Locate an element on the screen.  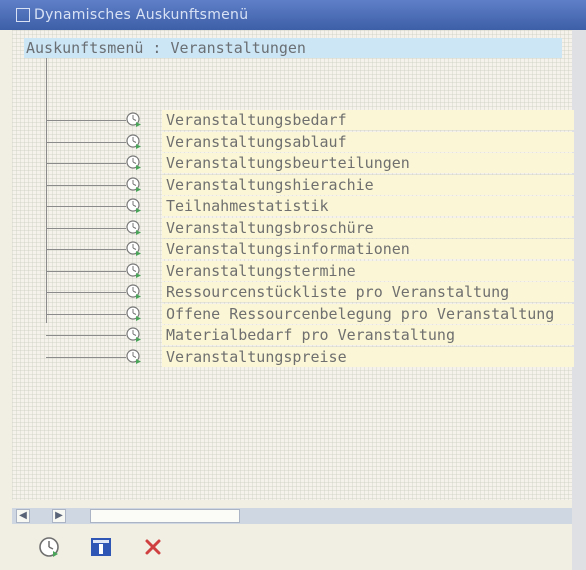
tree-root-row: Auskunftsmenü : Veranstaltungen is located at coordinates (293, 48).